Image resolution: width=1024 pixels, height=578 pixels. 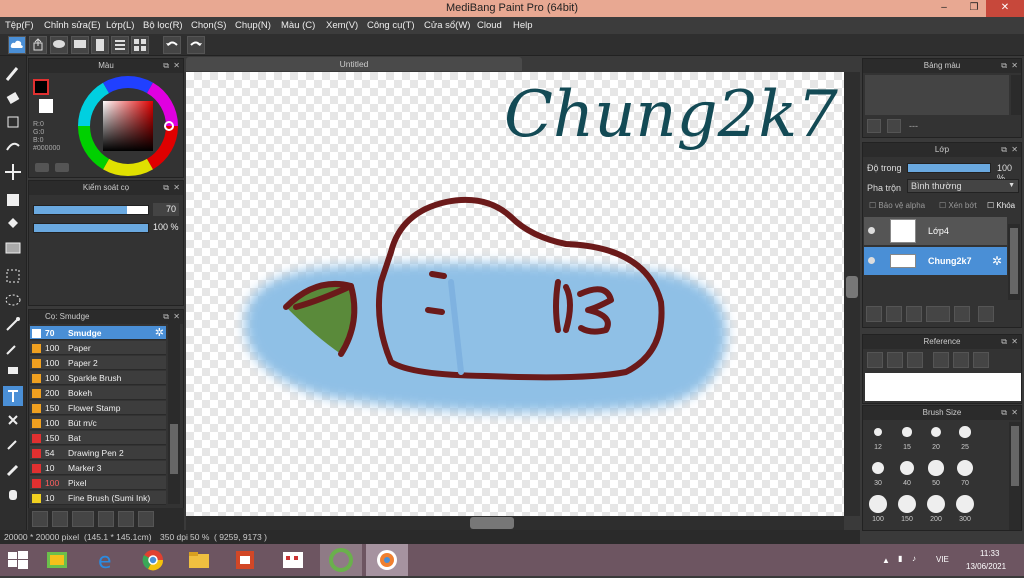 I want to click on layer-menu-icon, so click(x=938, y=314).